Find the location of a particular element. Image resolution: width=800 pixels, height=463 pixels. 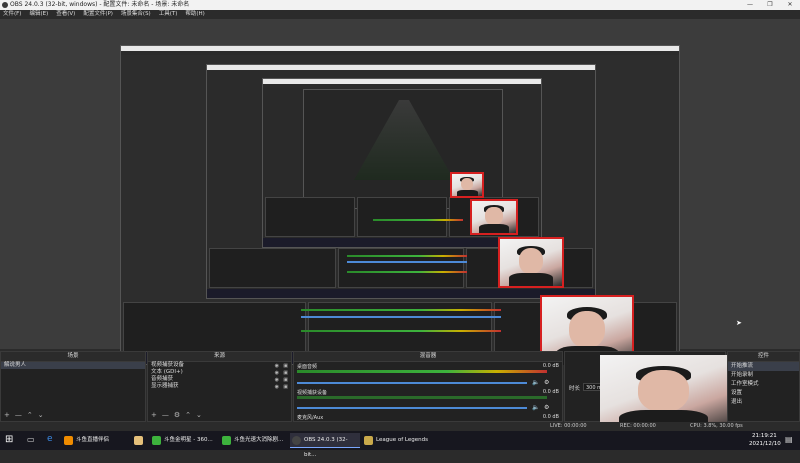

move-down-source-button: ⌄ is located at coordinates (199, 415).